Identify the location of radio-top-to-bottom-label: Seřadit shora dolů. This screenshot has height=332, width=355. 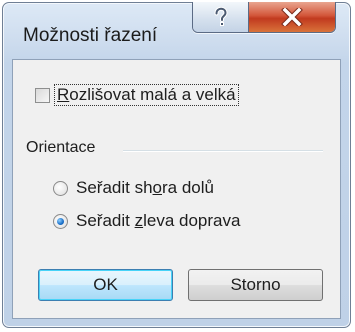
(145, 188).